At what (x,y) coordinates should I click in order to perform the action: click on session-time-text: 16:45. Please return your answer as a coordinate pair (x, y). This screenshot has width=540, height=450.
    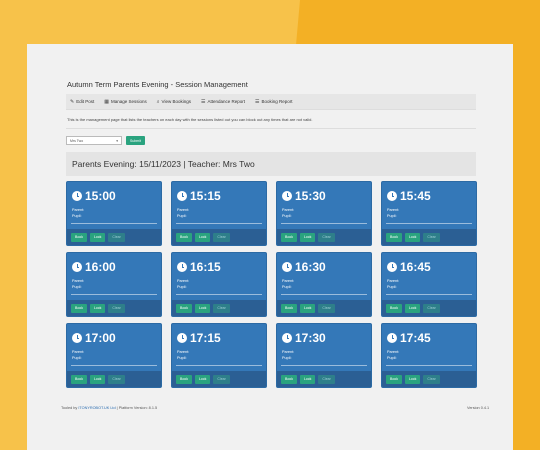
    Looking at the image, I should click on (415, 267).